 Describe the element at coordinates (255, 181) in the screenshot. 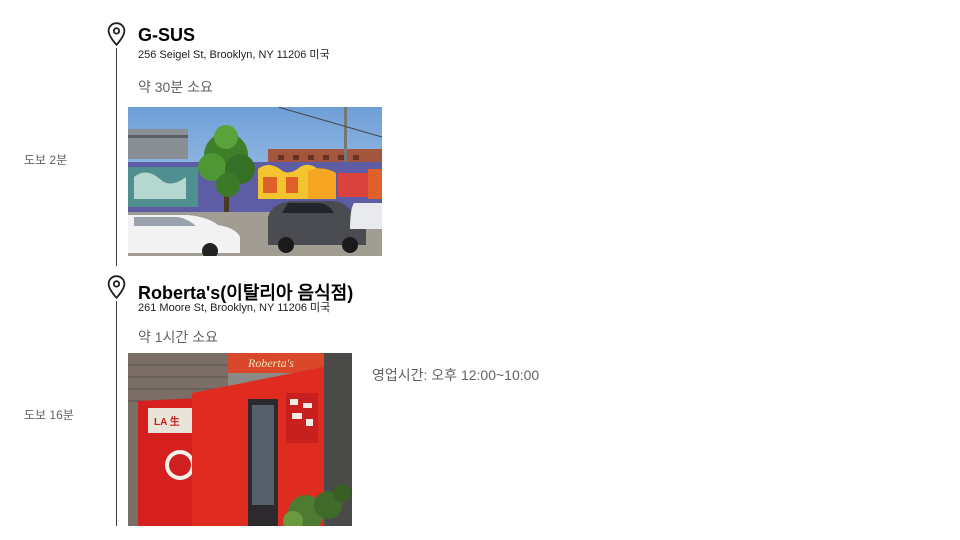

I see `street-graffiti-photo` at that location.